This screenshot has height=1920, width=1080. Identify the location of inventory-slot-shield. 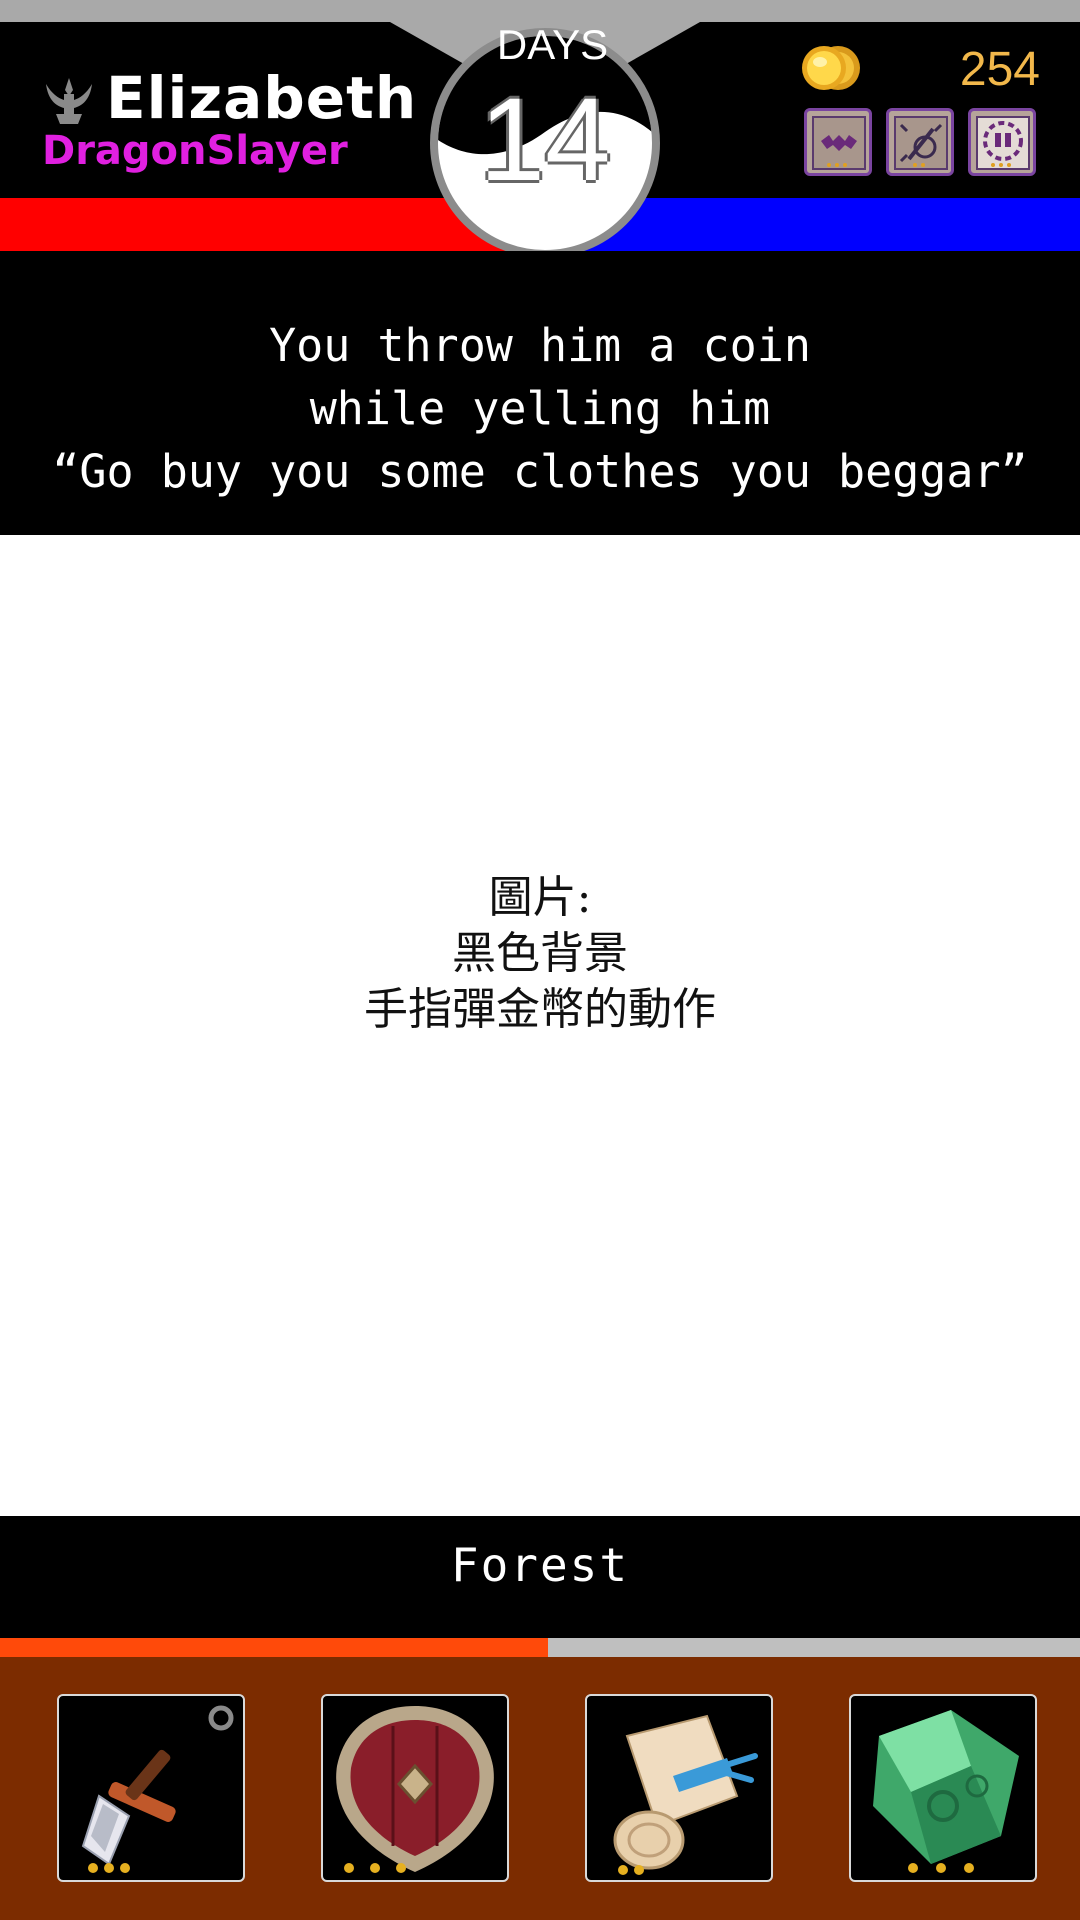
(415, 1788).